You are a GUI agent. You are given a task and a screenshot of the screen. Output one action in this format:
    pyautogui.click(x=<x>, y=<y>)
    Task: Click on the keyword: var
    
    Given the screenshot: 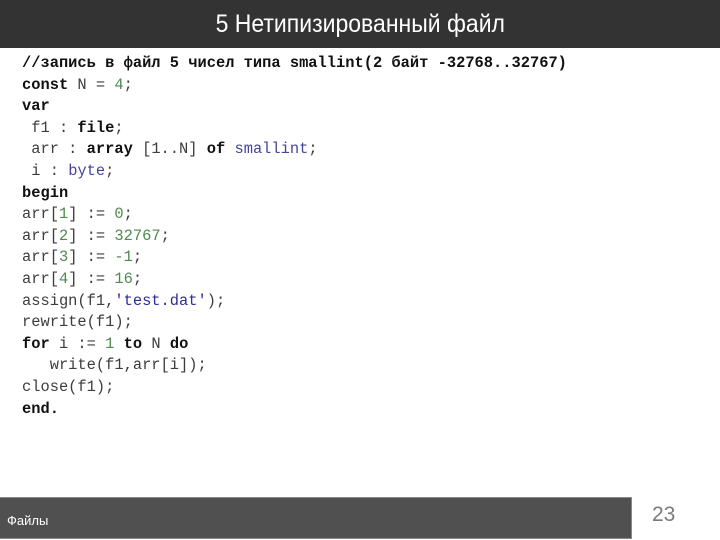 What is the action you would take?
    pyautogui.click(x=36, y=106)
    